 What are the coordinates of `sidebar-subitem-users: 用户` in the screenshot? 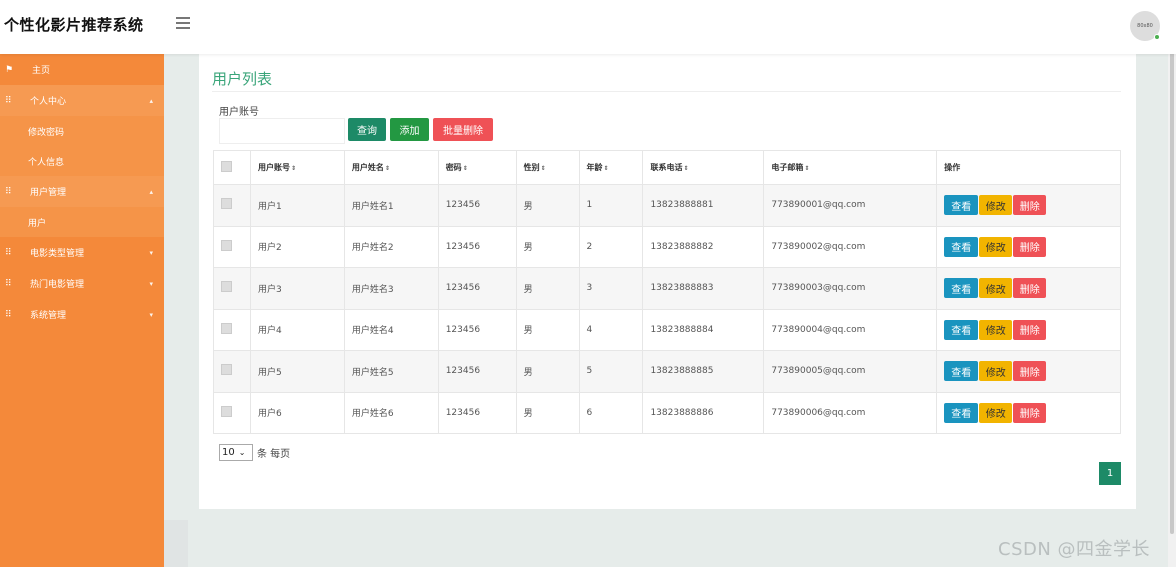 It's located at (82, 222).